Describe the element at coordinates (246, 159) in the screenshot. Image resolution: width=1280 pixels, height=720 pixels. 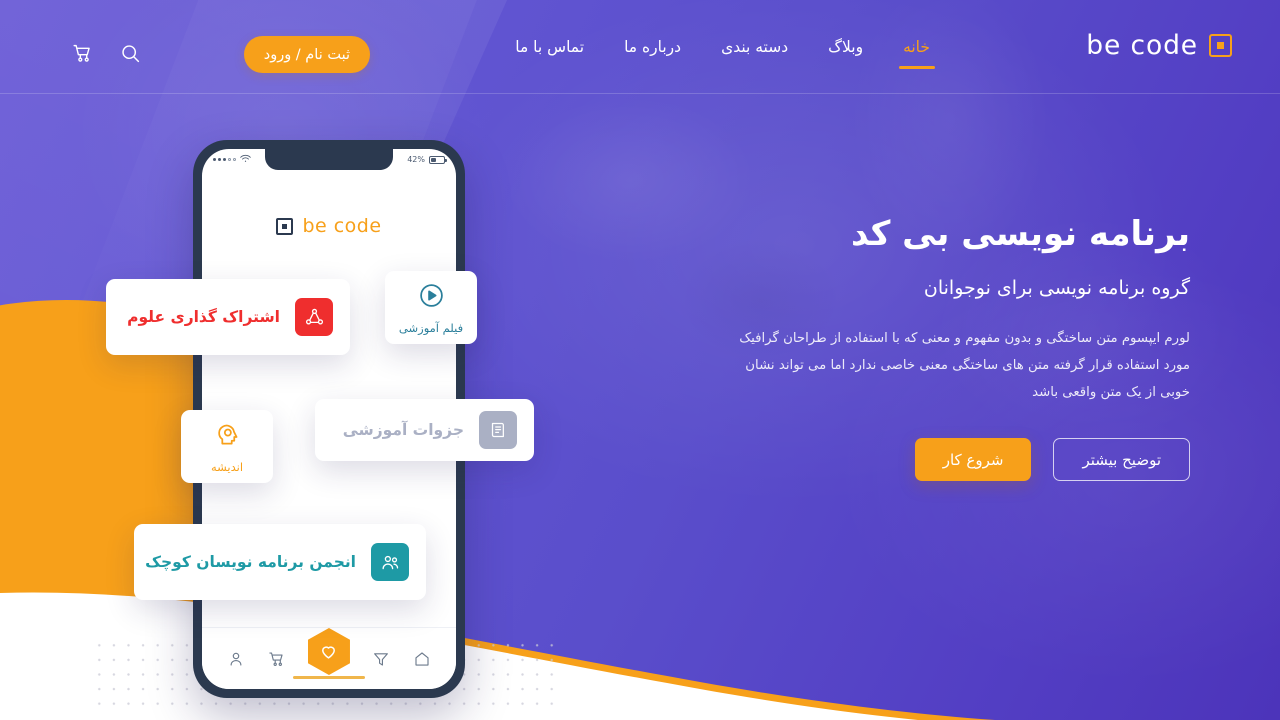
I see `wifi-icon` at that location.